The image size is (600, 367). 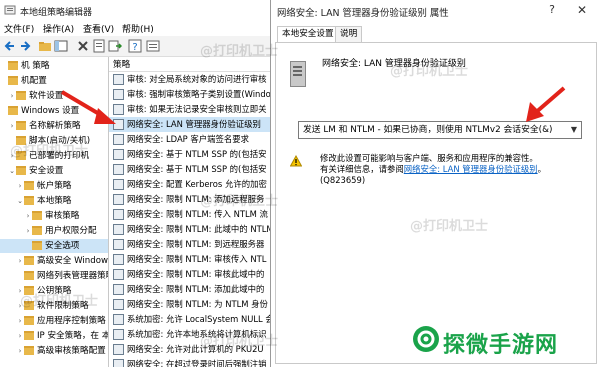 What do you see at coordinates (61, 46) in the screenshot?
I see `show-tree-icon` at bounding box center [61, 46].